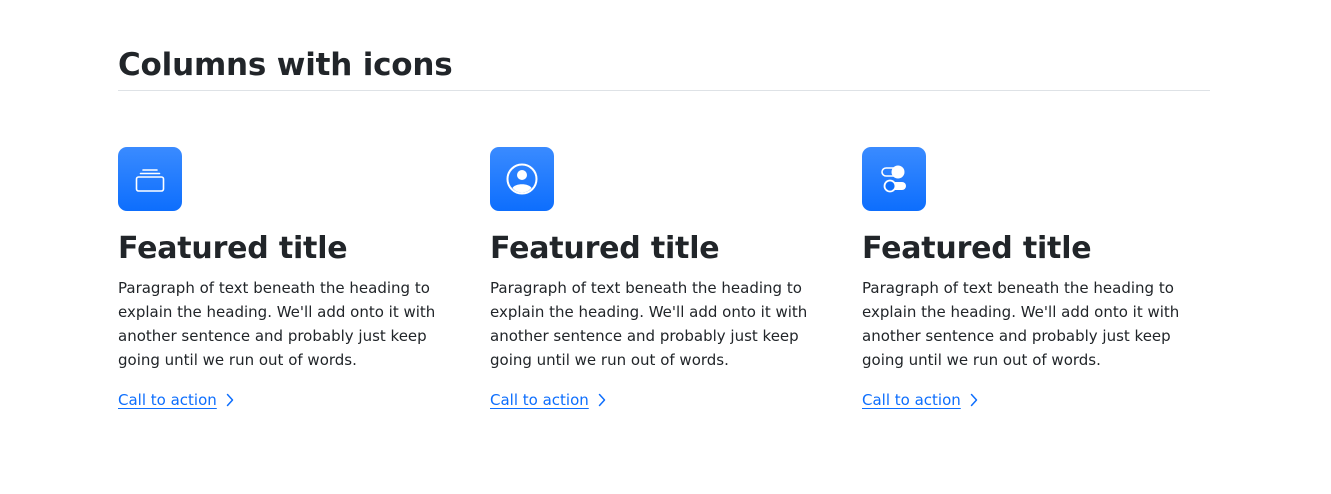 The height and width of the screenshot is (494, 1331). I want to click on person-circle-icon, so click(522, 179).